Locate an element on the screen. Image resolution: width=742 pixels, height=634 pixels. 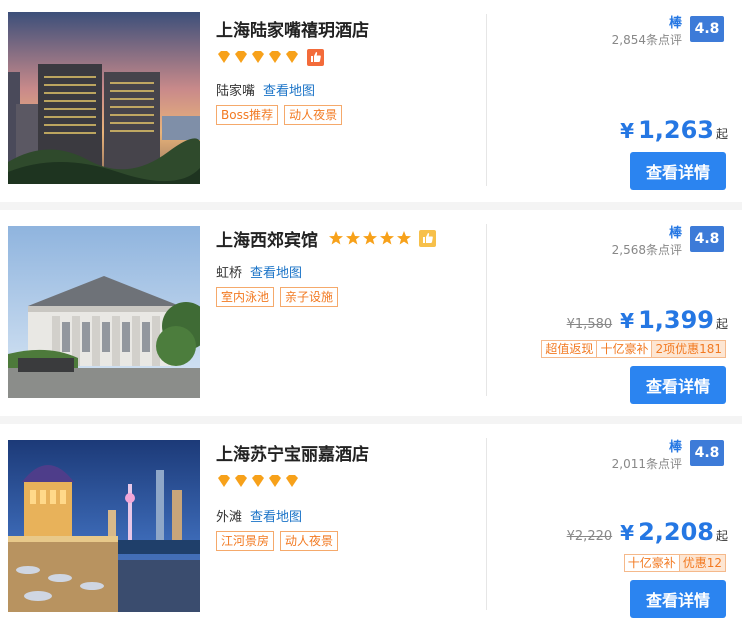
original-price: ¥2,220 is located at coordinates (589, 536).